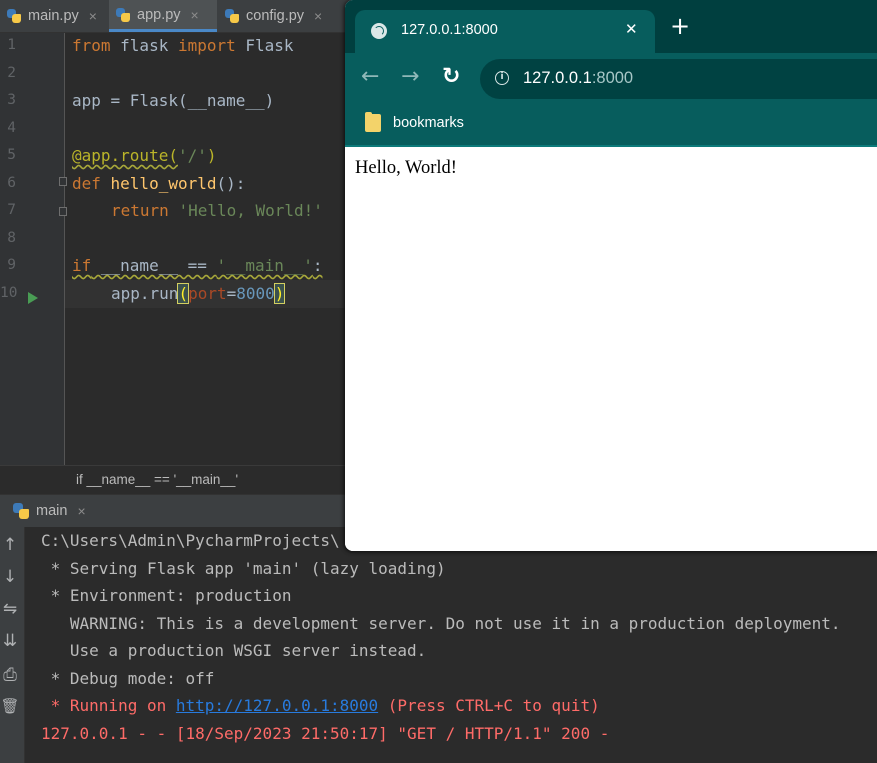 The width and height of the screenshot is (877, 763). Describe the element at coordinates (11, 238) in the screenshot. I see `line-number: 8` at that location.